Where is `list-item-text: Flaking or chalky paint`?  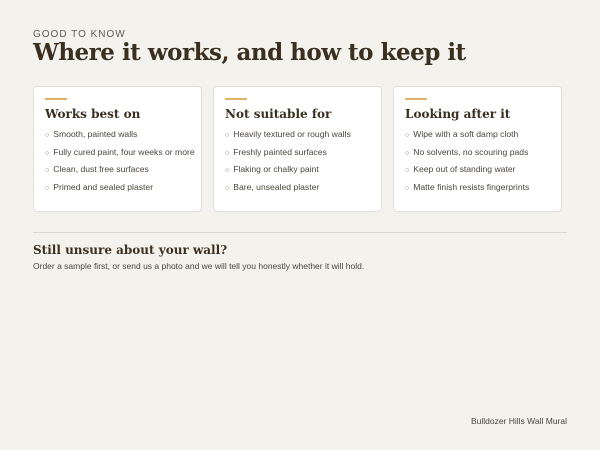 list-item-text: Flaking or chalky paint is located at coordinates (276, 169).